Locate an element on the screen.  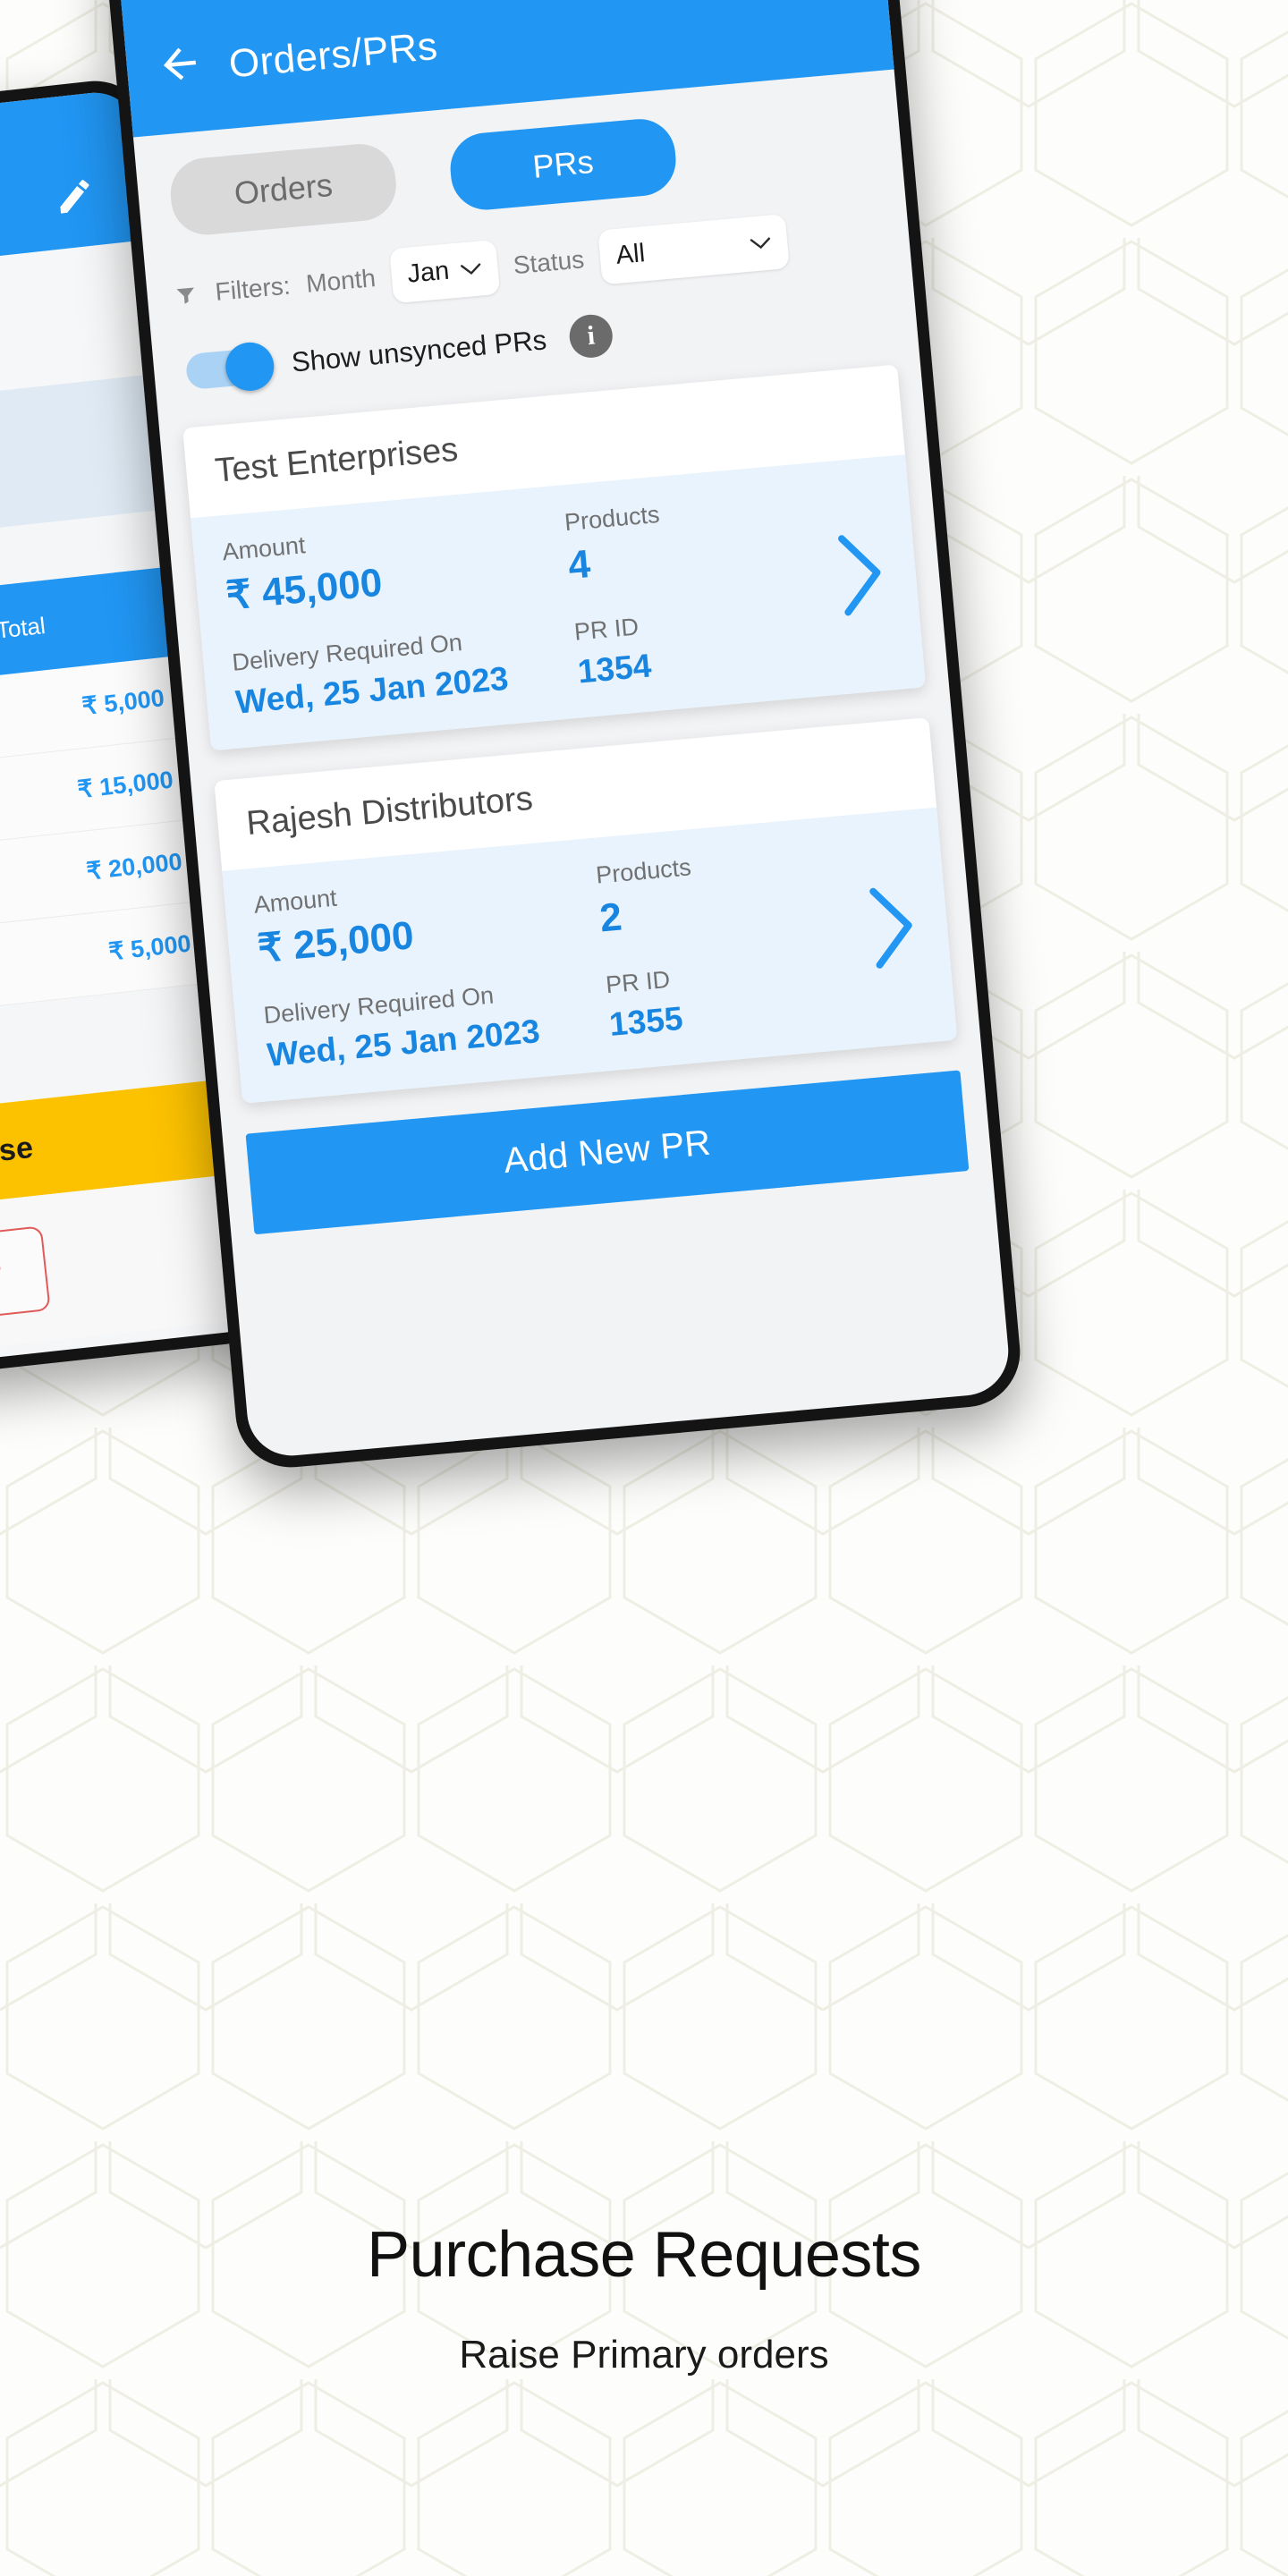
show-unsynced-toggle is located at coordinates (230, 367).